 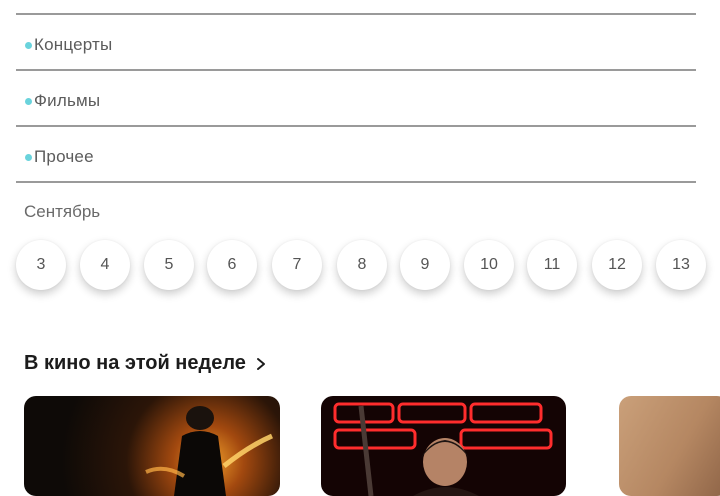 I want to click on poster-2-art, so click(x=443, y=449).